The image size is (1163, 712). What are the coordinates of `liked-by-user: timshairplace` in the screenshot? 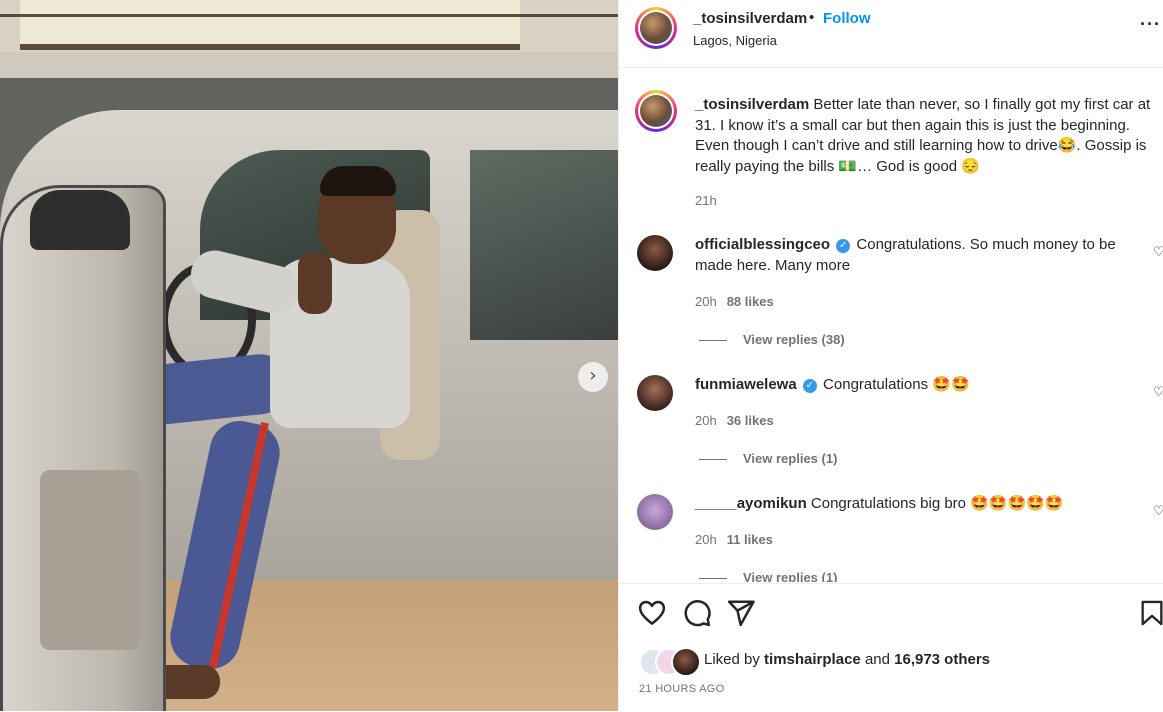 It's located at (812, 659).